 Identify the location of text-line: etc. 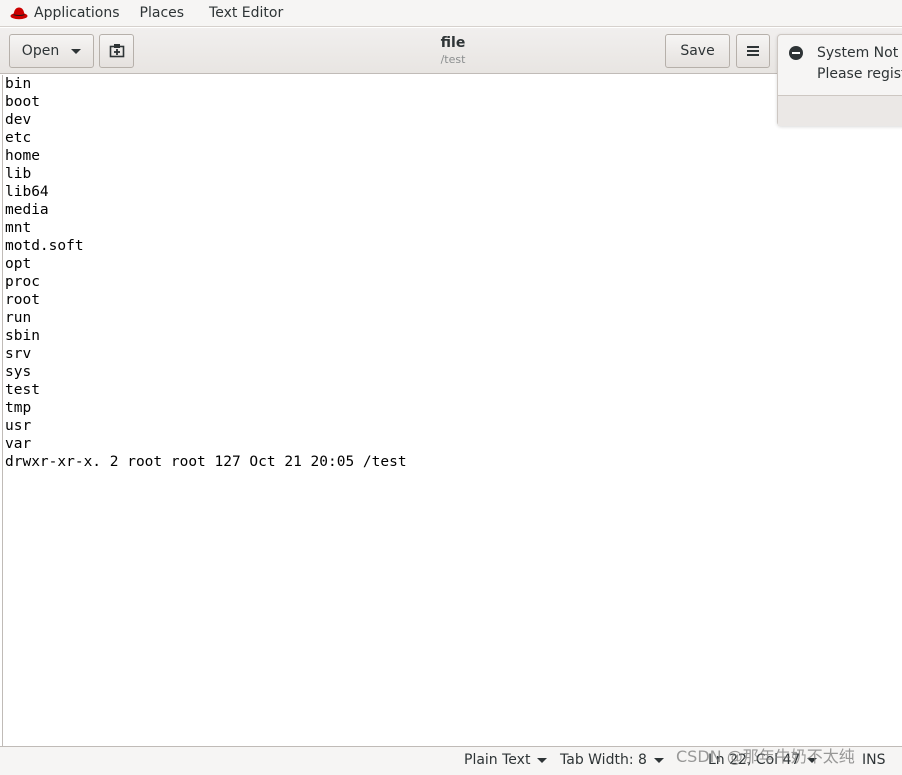
(18, 138).